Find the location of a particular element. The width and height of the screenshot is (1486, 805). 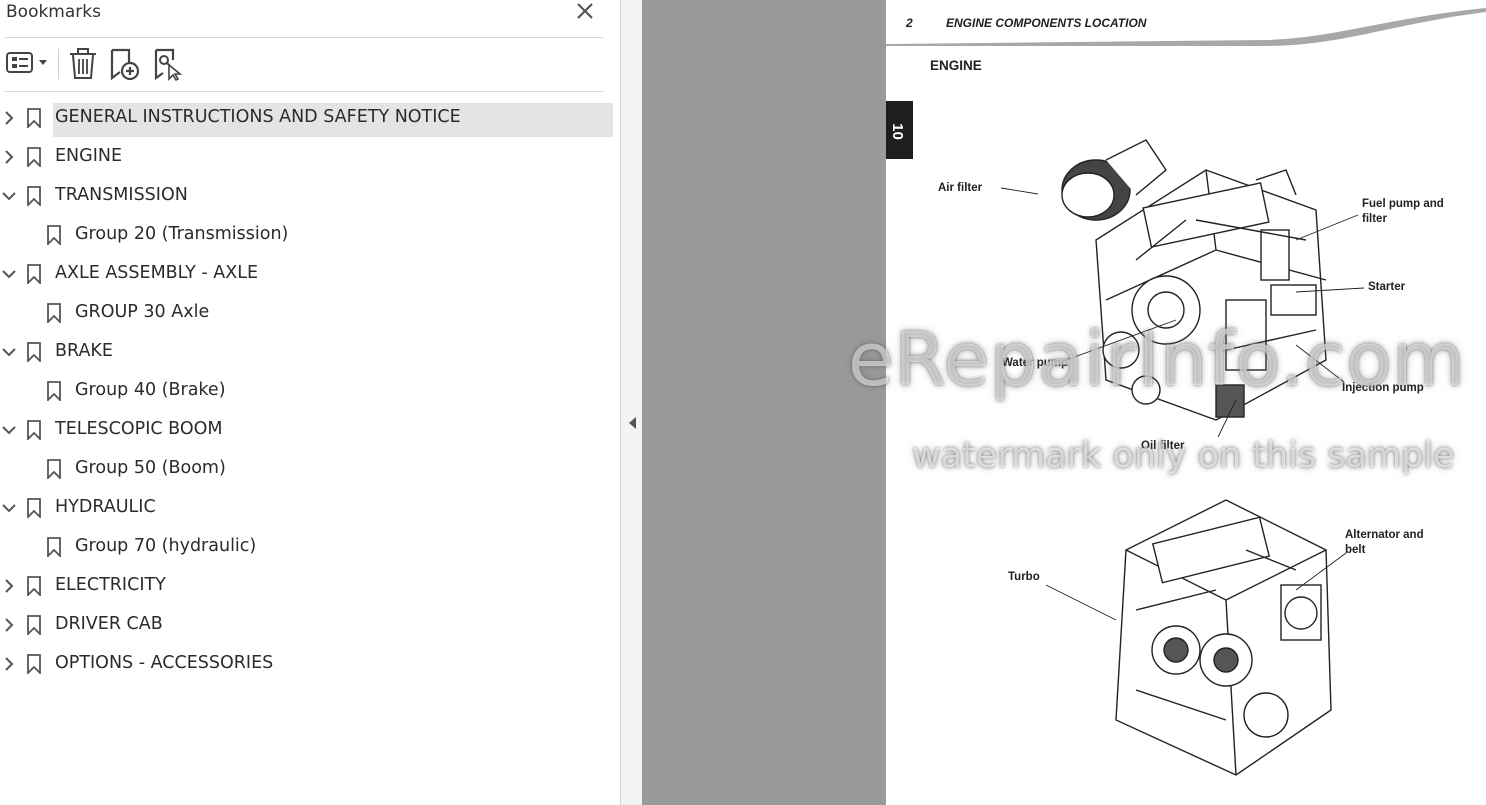

bookmark-item-group-20: Group 20 (Transmission) is located at coordinates (307, 234).